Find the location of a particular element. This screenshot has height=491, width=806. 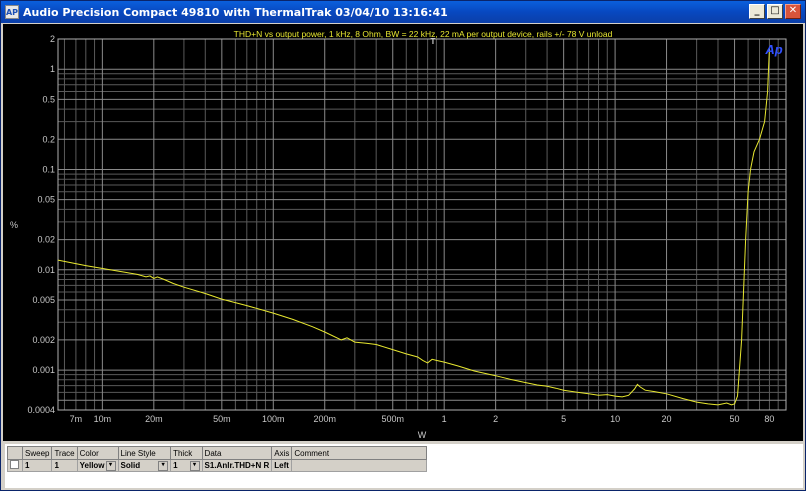

cell-color: Yellow ▾ is located at coordinates (97, 465).